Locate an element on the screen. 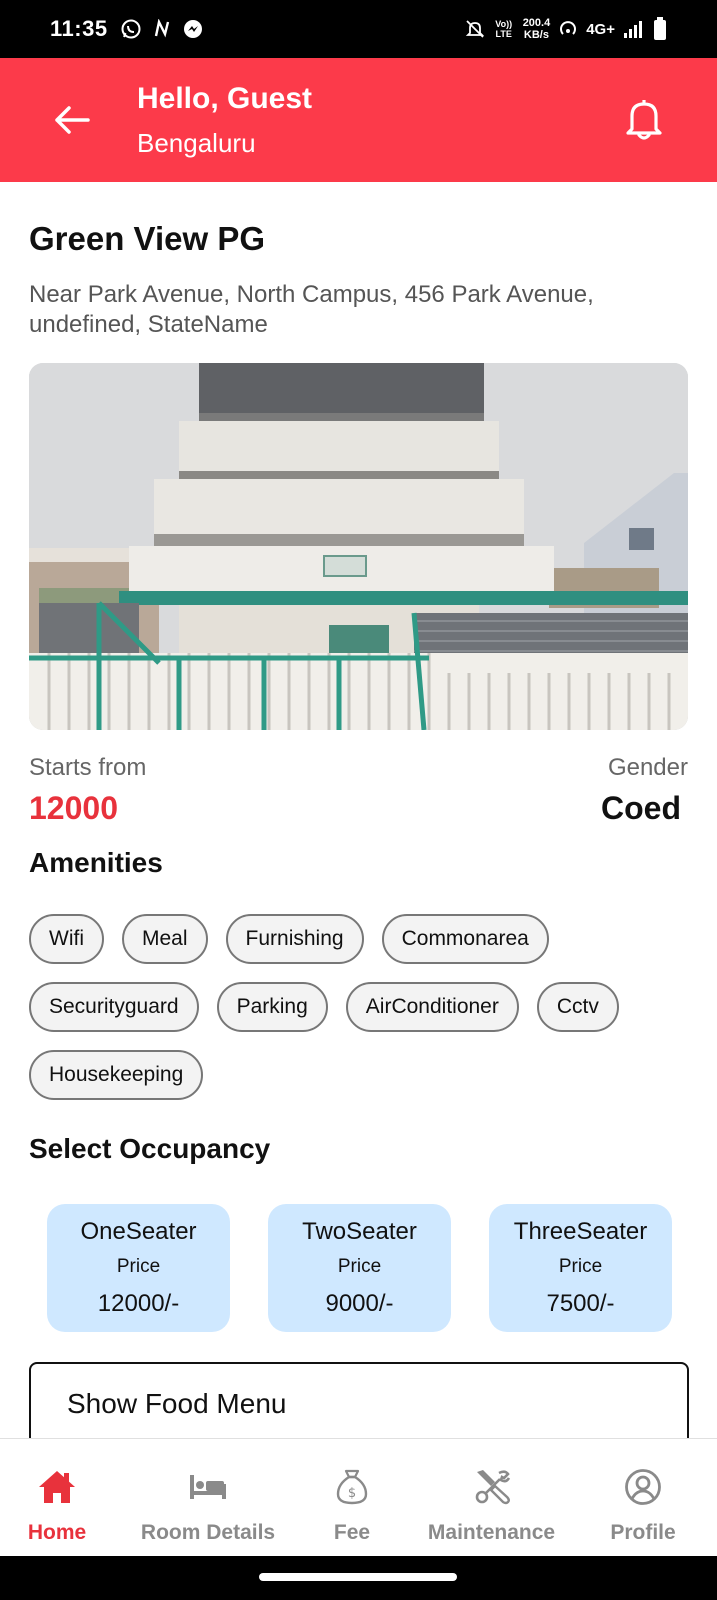  nav-item-fee: $ Fee is located at coordinates (352, 1498).